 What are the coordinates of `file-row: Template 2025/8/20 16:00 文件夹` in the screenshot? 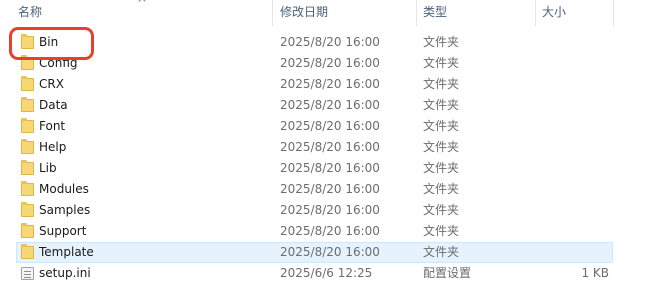 It's located at (324, 252).